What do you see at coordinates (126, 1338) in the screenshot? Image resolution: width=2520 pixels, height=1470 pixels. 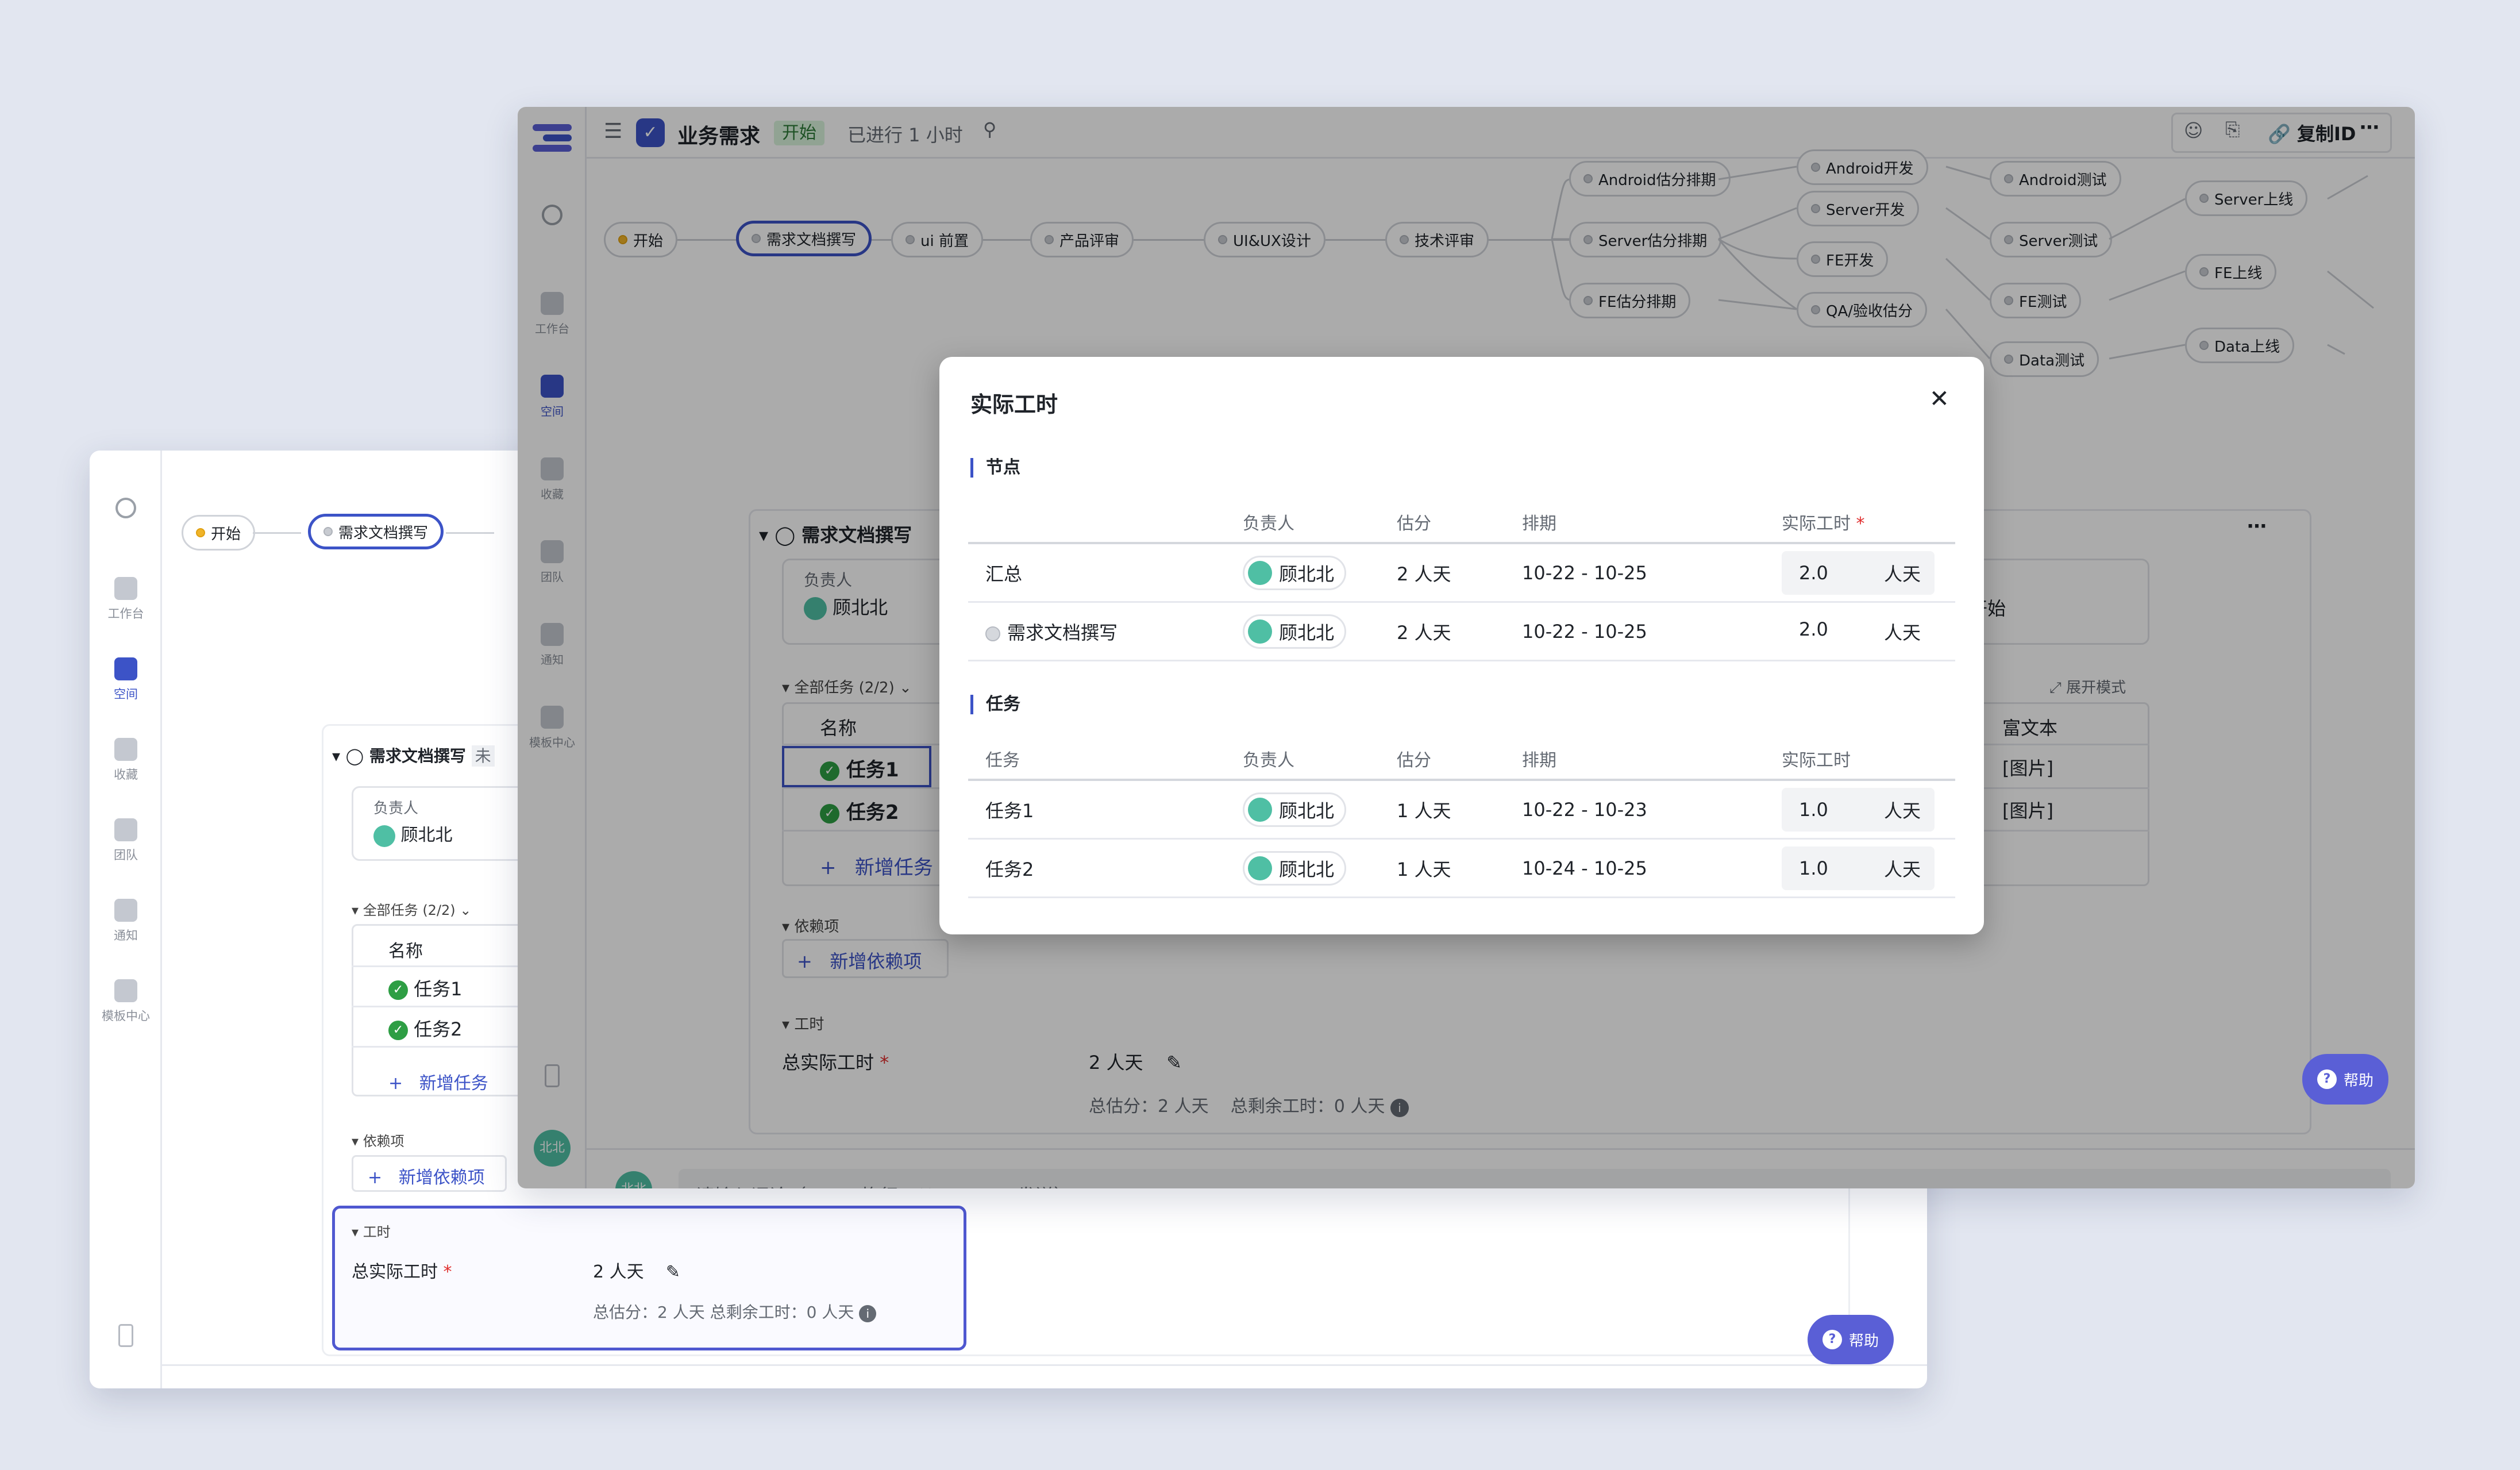 I see `phone-icon` at bounding box center [126, 1338].